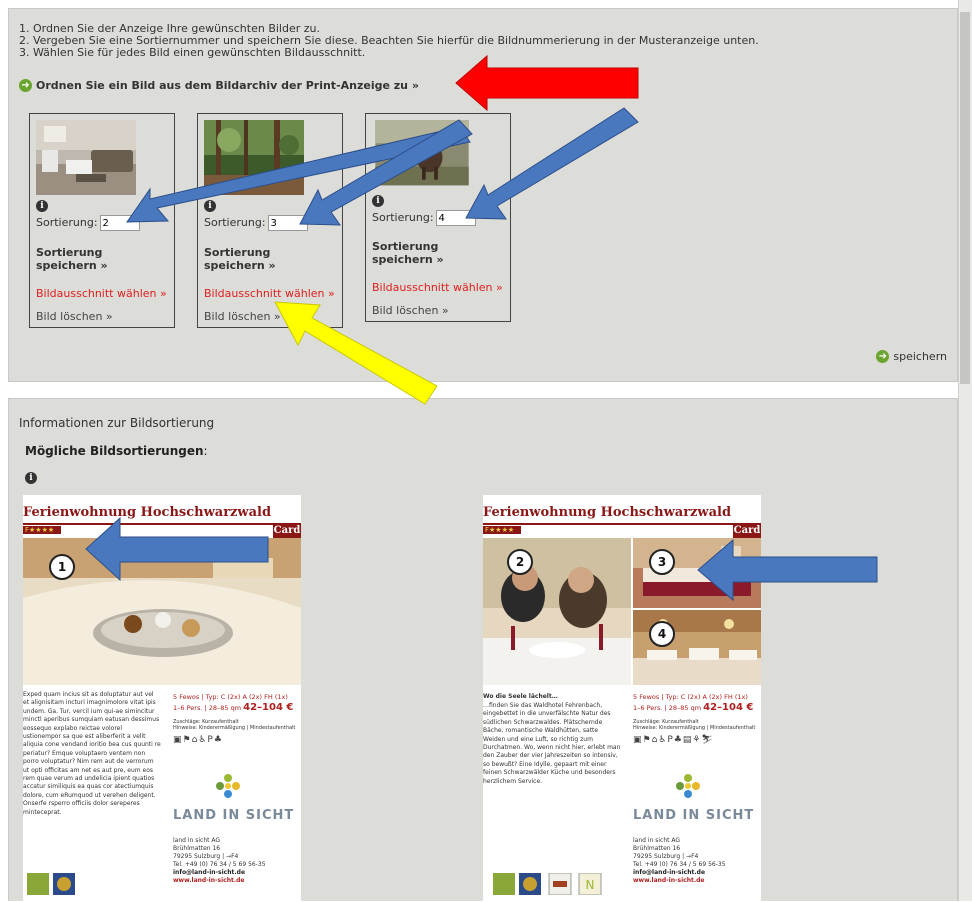  I want to click on save-button: ➜ speichern, so click(911, 356).